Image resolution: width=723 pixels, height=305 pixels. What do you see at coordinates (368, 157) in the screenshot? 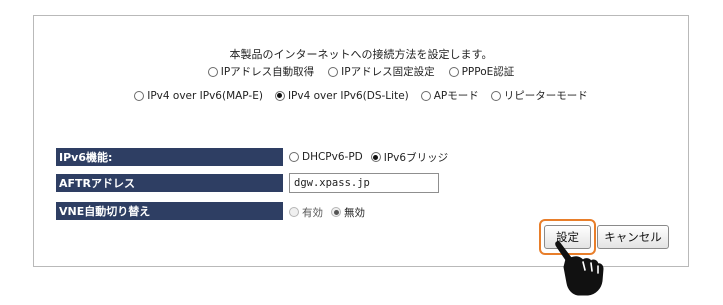
I see `ipv6-function-options: DHCPv6-PD IPv6ブリッジ` at bounding box center [368, 157].